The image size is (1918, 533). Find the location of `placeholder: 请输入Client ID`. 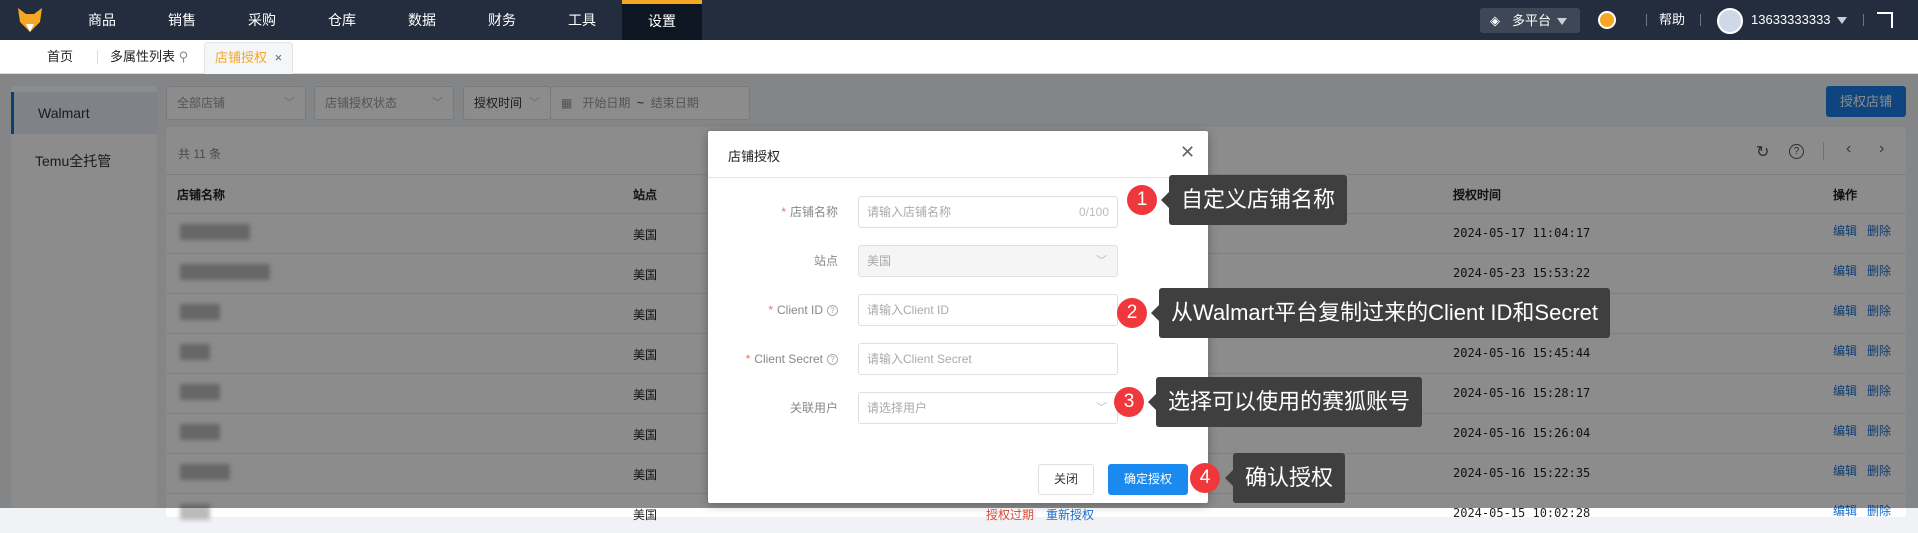

placeholder: 请输入Client ID is located at coordinates (908, 310).